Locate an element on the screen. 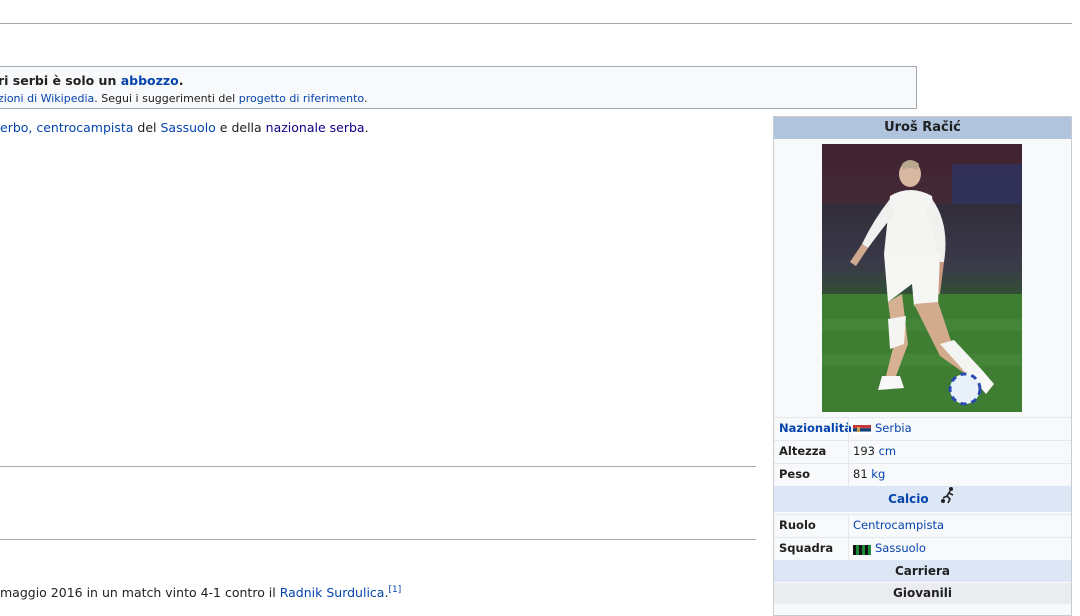 Image resolution: width=1080 pixels, height=616 pixels. infobox-row-height: Altezza 193 cm is located at coordinates (922, 451).